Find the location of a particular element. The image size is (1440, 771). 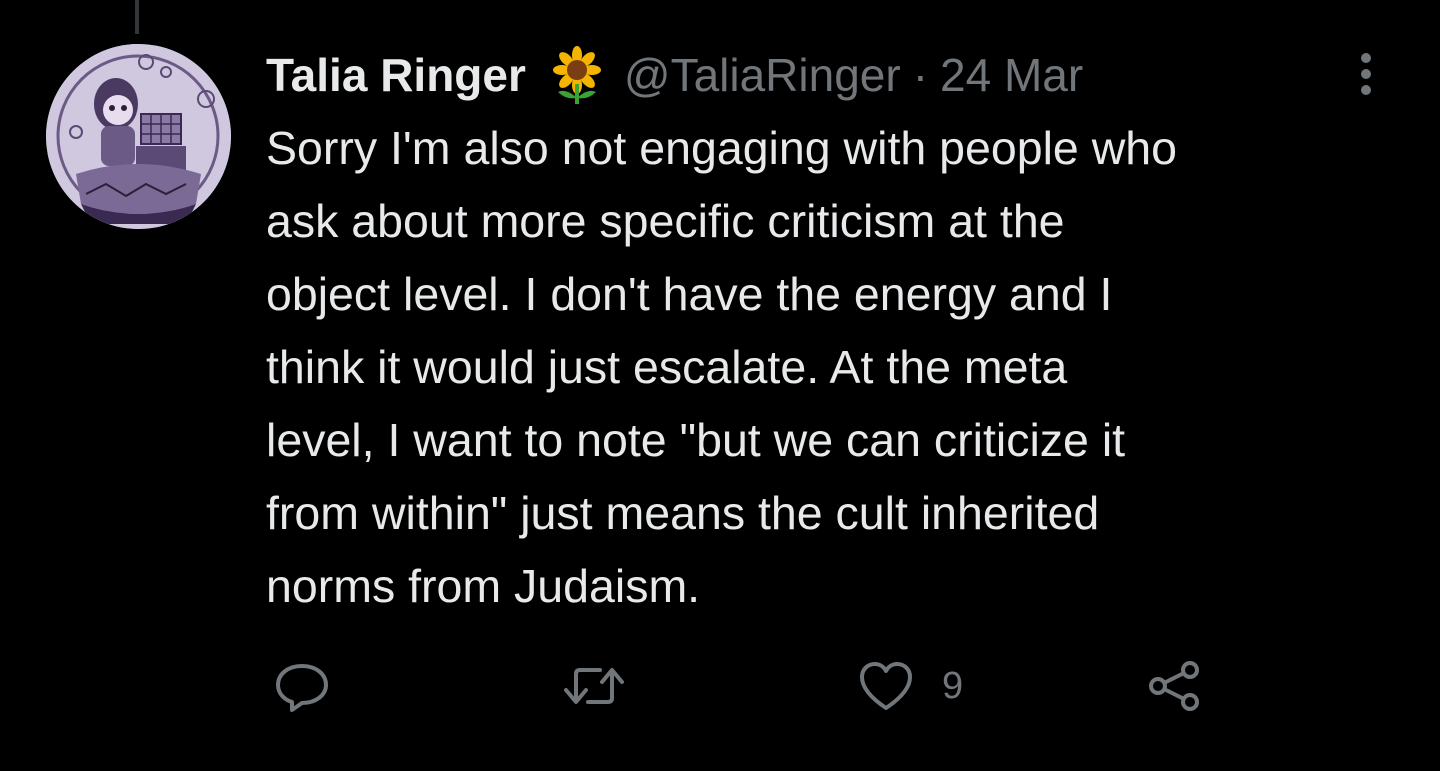

avatar-illustration is located at coordinates (138, 136).